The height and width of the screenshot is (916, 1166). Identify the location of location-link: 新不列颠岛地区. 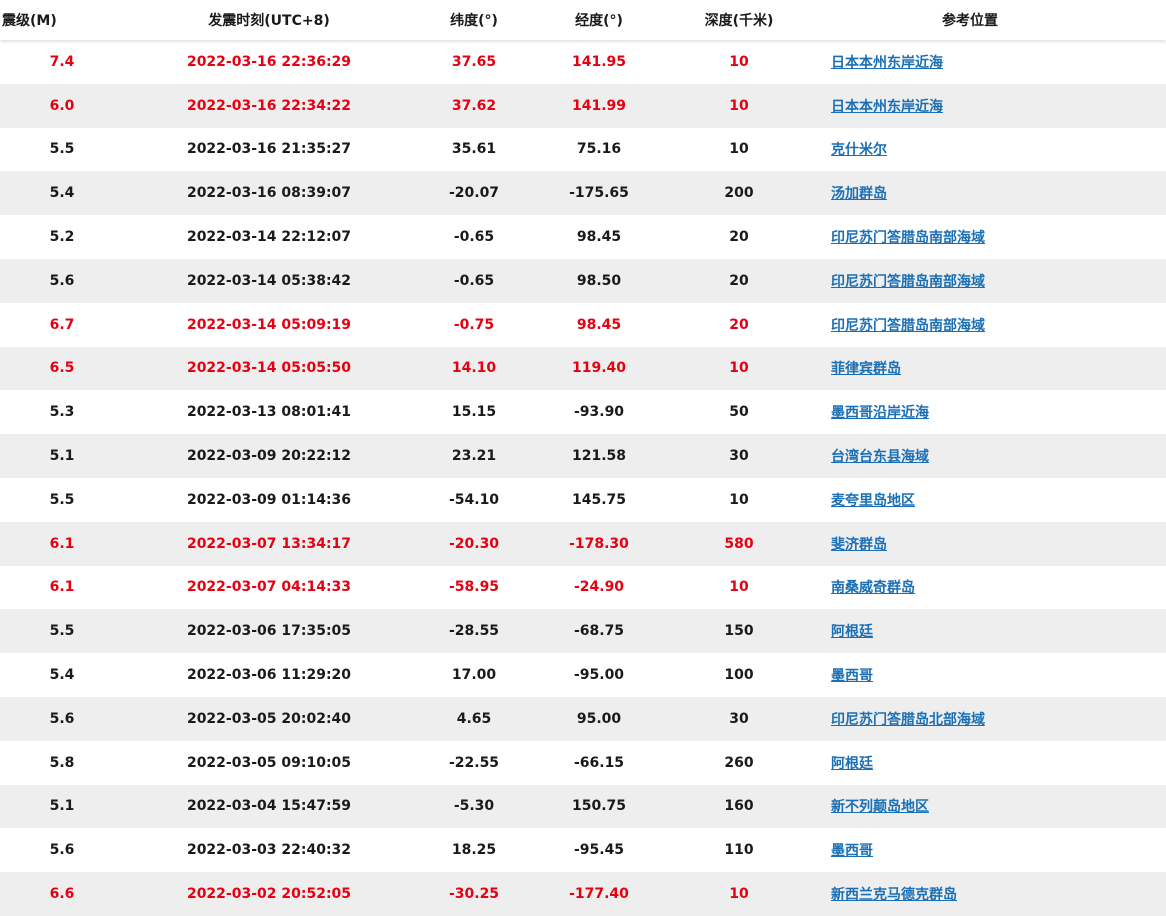
(880, 807).